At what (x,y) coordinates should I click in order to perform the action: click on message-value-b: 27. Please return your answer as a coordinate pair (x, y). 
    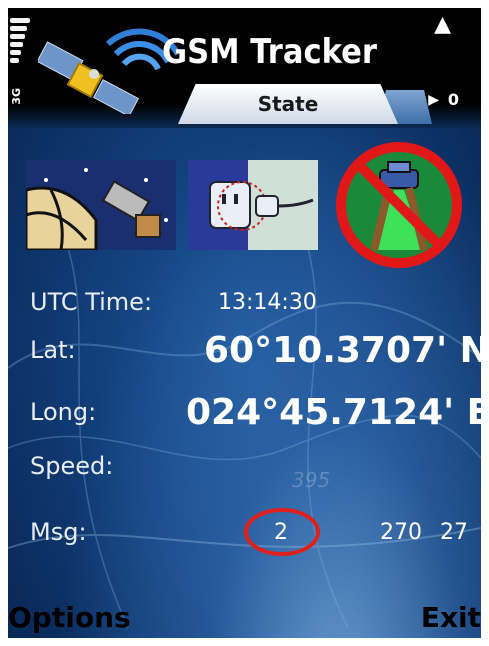
    Looking at the image, I should click on (454, 532).